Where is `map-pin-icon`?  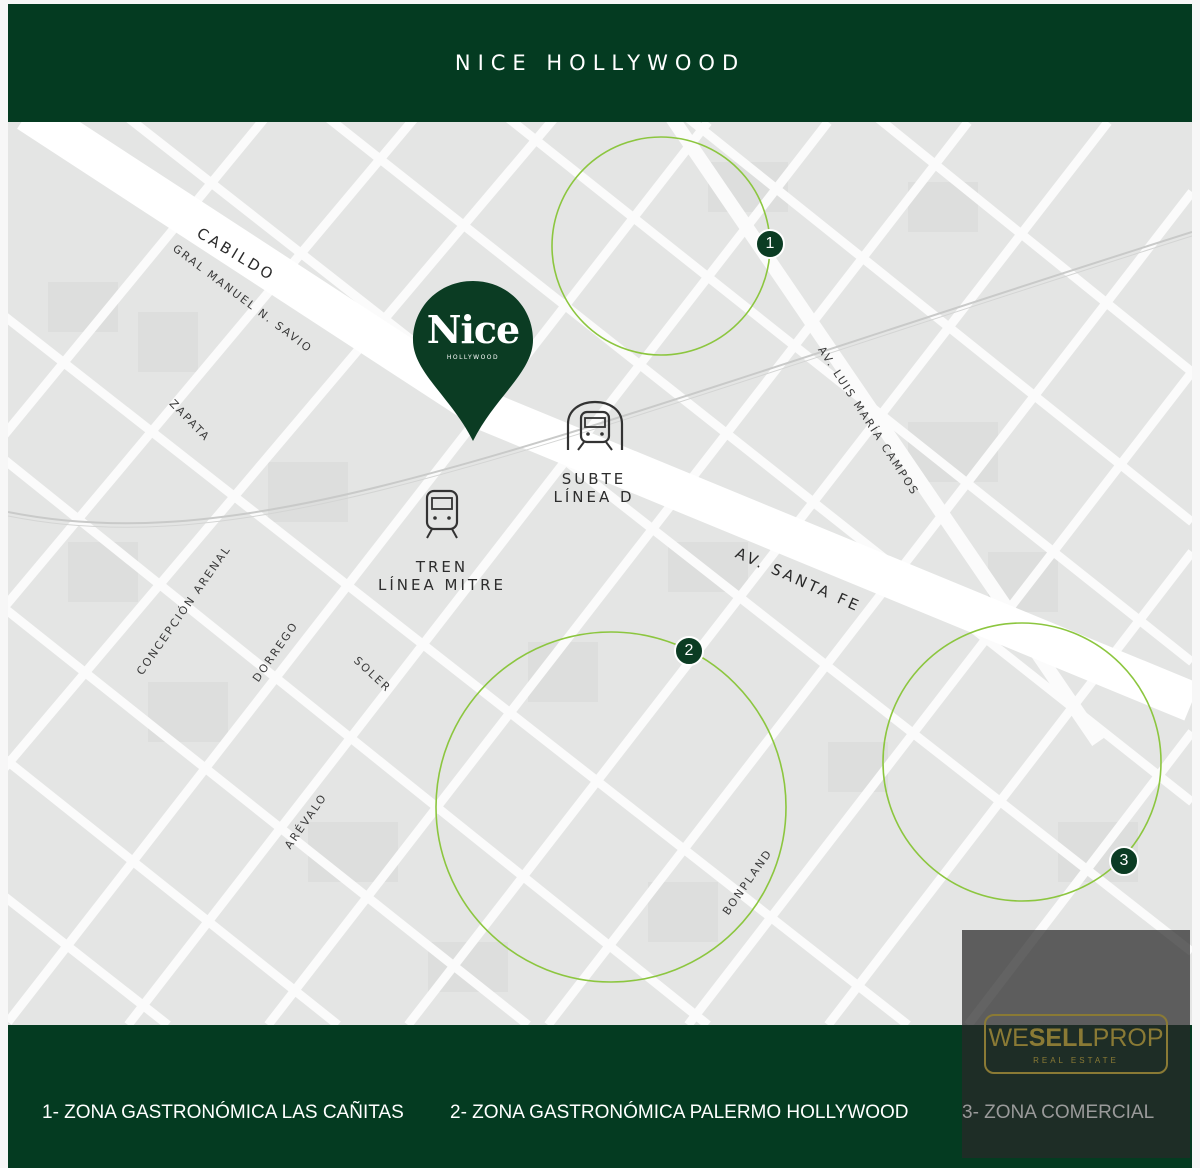
map-pin-icon is located at coordinates (473, 361).